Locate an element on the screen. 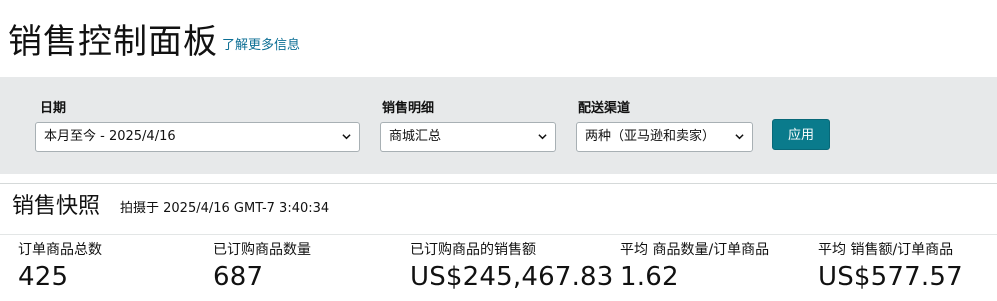 This screenshot has height=301, width=997. sales-breakdown-filter: 销售明细 is located at coordinates (408, 109).